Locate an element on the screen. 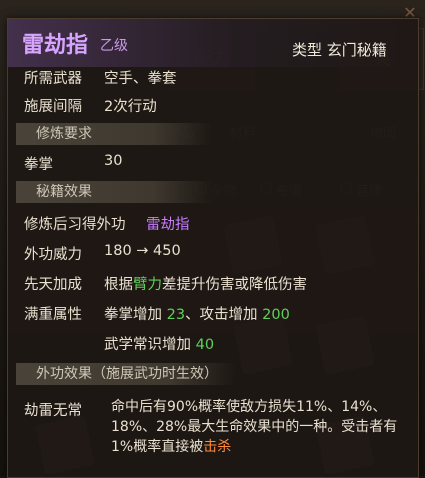 This screenshot has height=478, width=425. max-line-1: 拳掌增加 23、攻击增加 200 is located at coordinates (197, 315).